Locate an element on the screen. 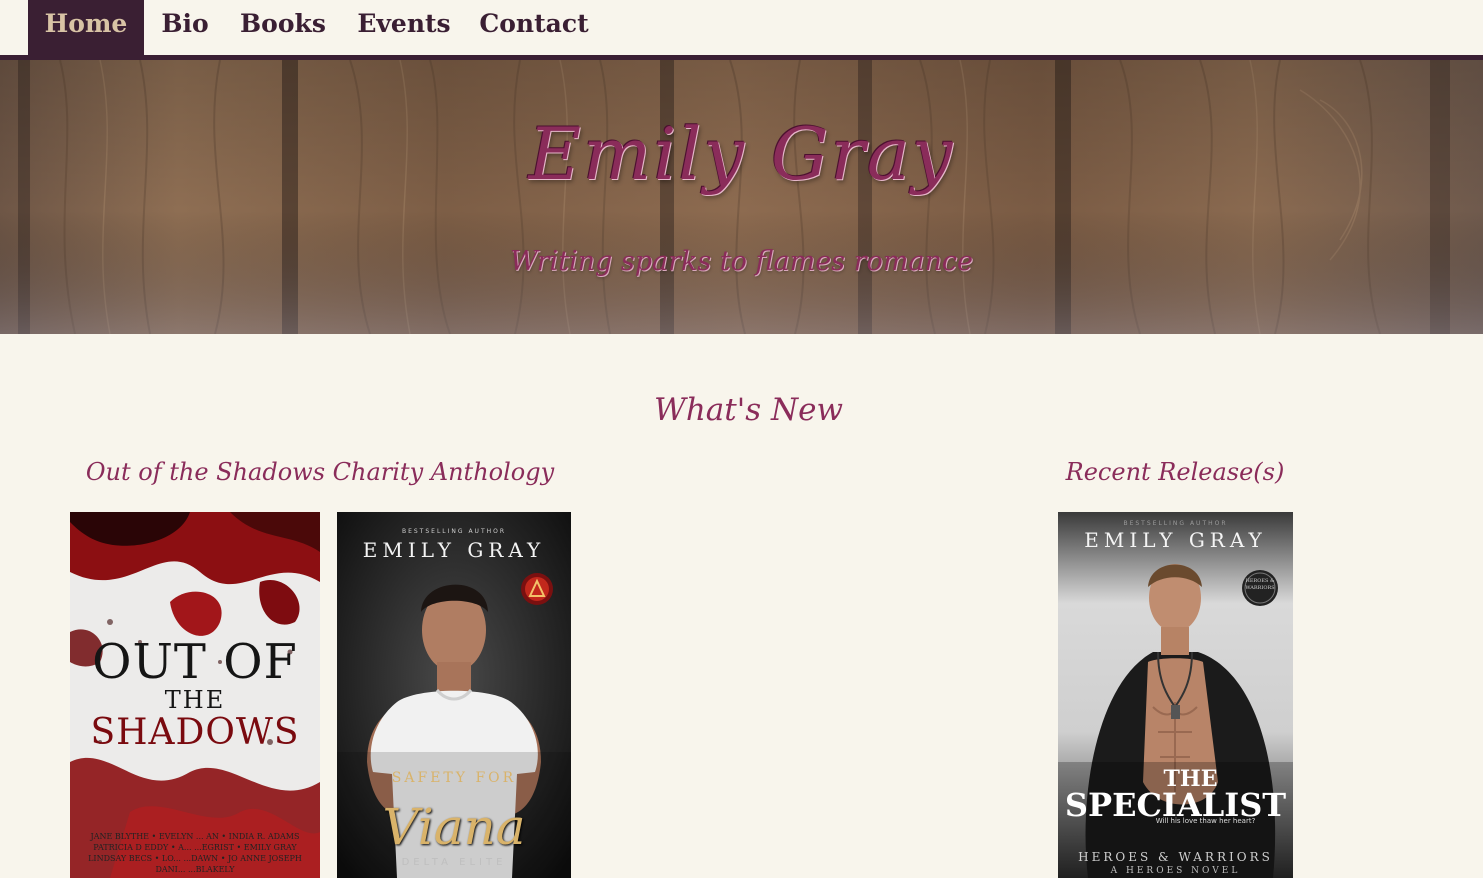  site-title: Emily Gray is located at coordinates (741, 154).